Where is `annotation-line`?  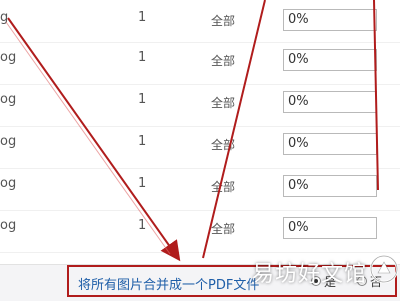
annotation-line is located at coordinates (234, 129).